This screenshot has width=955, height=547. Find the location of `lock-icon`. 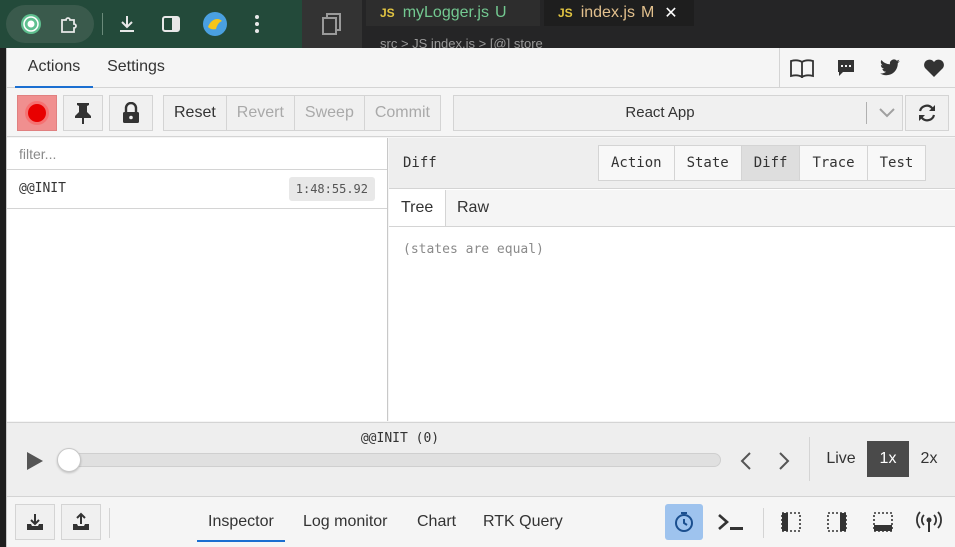

lock-icon is located at coordinates (131, 112).